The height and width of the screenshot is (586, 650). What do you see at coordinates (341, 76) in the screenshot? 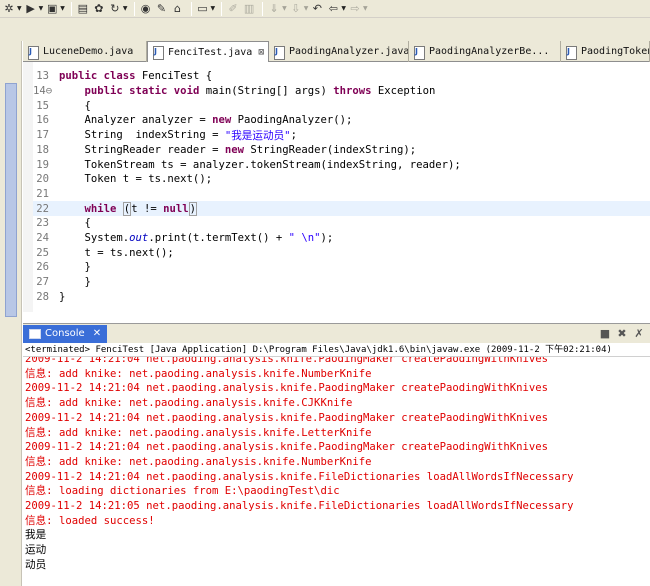
I see `code-line: 13 public class FenciTest {` at bounding box center [341, 76].